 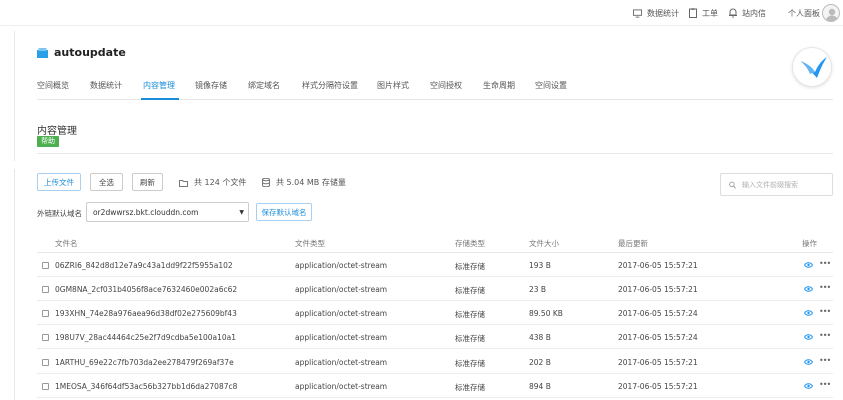 I want to click on tab-overview: 空间概览, so click(x=53, y=85).